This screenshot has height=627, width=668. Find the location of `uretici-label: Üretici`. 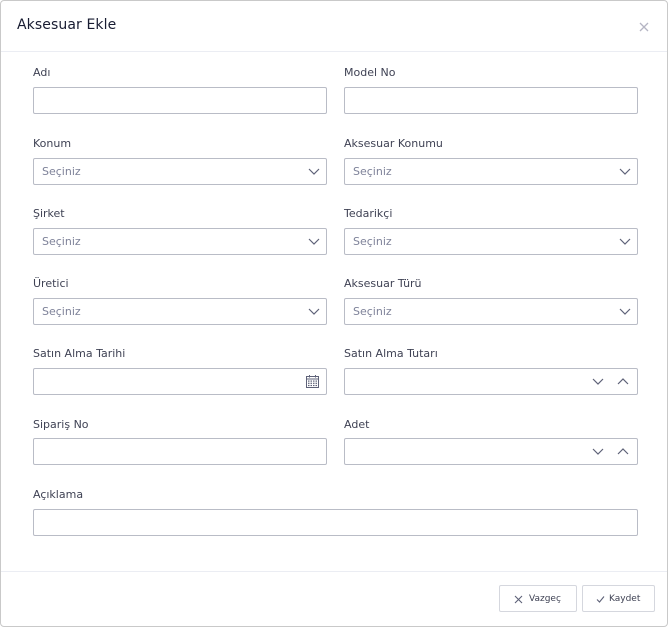

uretici-label: Üretici is located at coordinates (51, 283).